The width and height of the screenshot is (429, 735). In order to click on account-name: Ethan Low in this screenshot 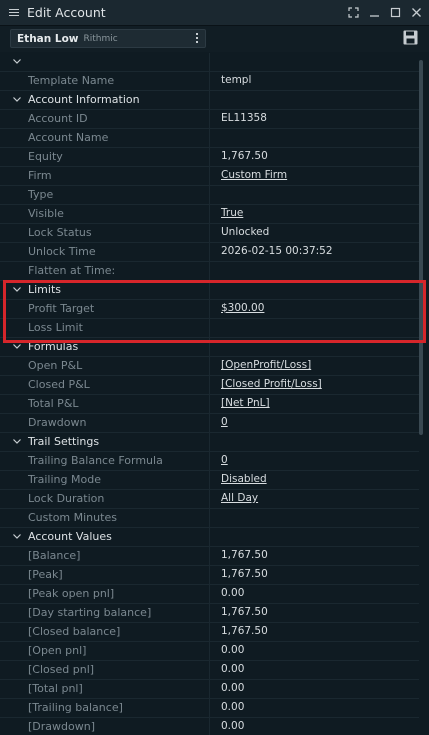, I will do `click(48, 38)`.